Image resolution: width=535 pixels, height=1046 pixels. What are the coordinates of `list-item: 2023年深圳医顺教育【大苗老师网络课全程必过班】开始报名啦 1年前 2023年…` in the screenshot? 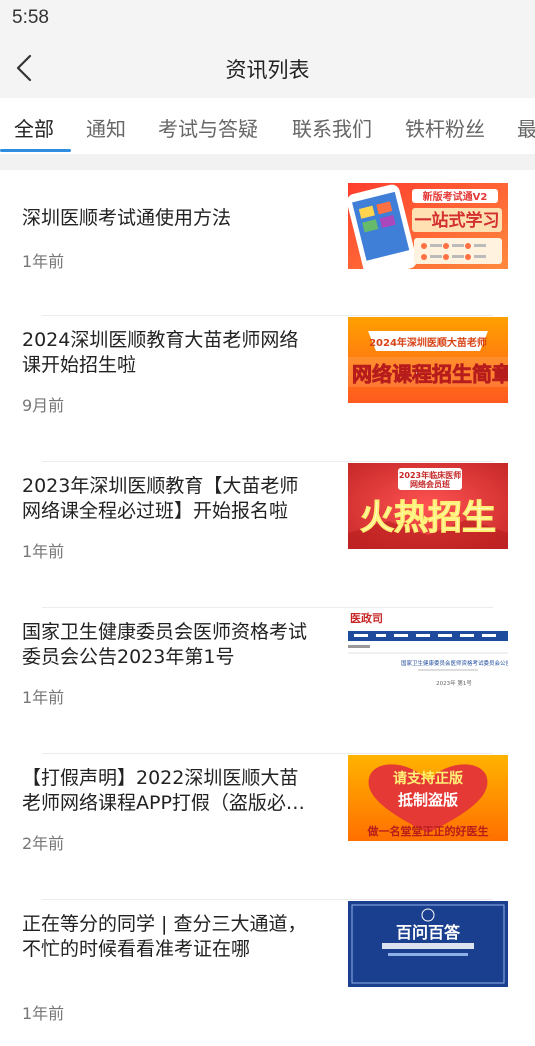 It's located at (267, 535).